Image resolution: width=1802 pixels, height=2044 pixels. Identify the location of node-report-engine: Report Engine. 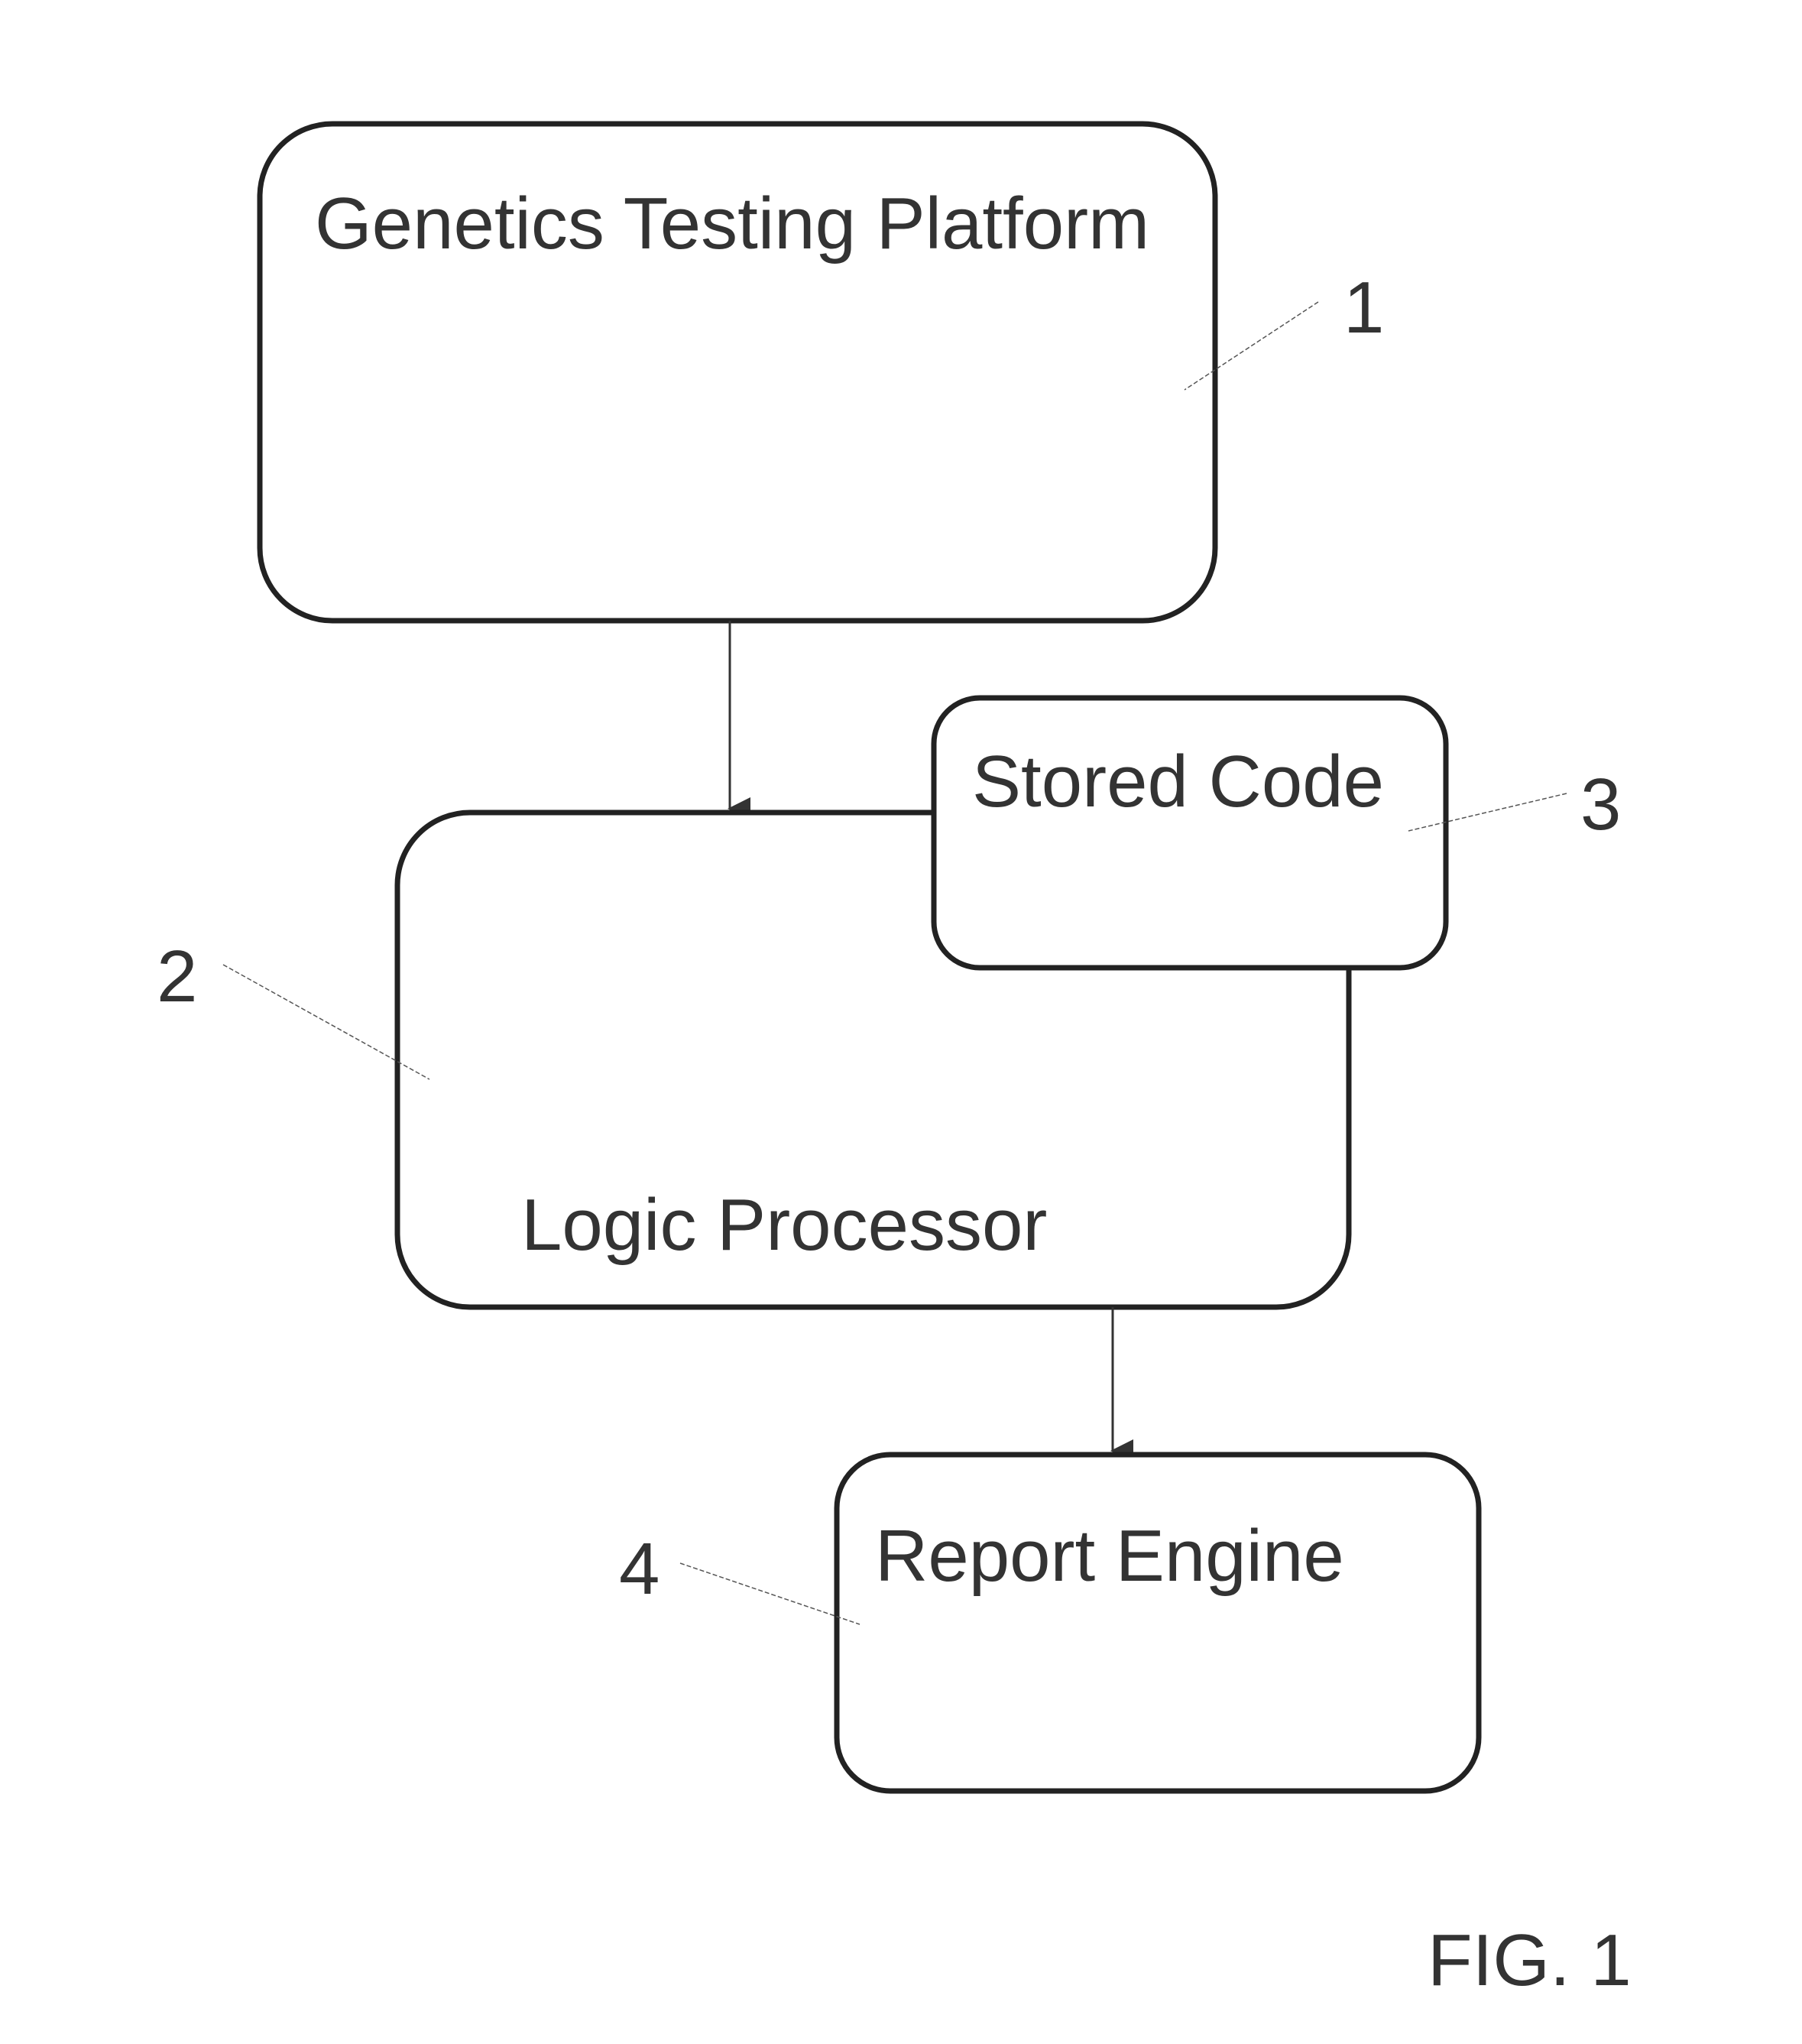
(1158, 1623).